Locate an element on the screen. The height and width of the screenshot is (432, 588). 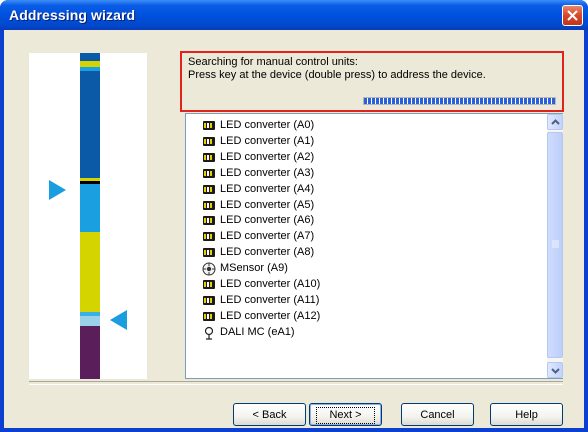
device-label: LED converter (A8) is located at coordinates (267, 252).